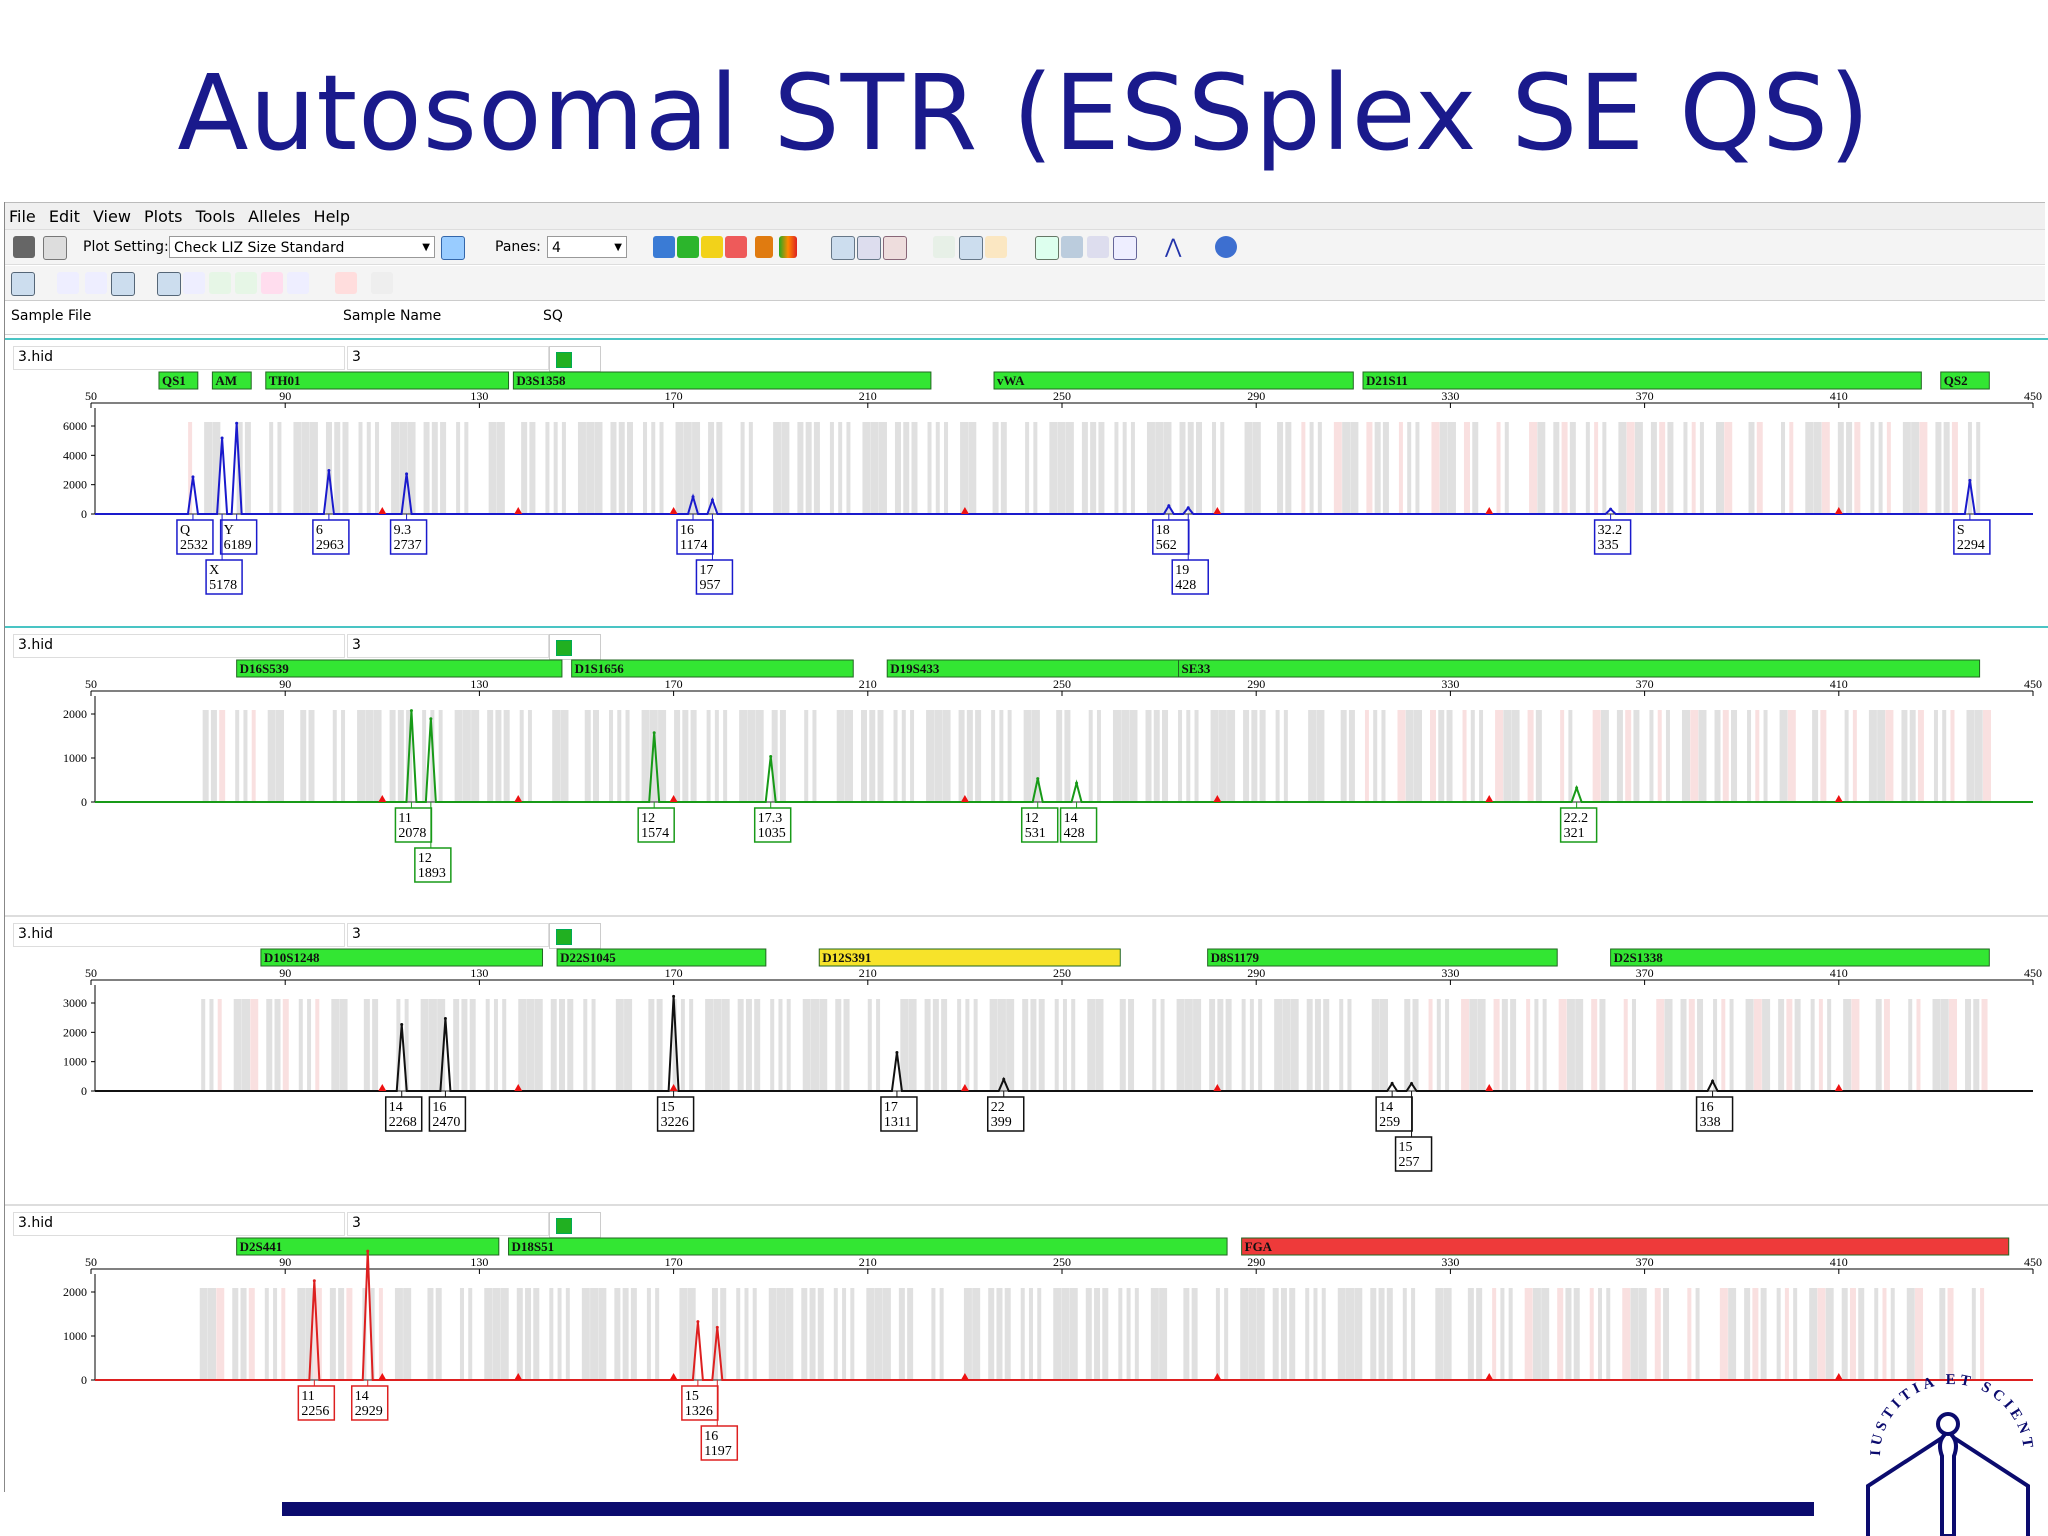 The height and width of the screenshot is (1536, 2048). Describe the element at coordinates (169, 284) in the screenshot. I see `full-view-icon` at that location.